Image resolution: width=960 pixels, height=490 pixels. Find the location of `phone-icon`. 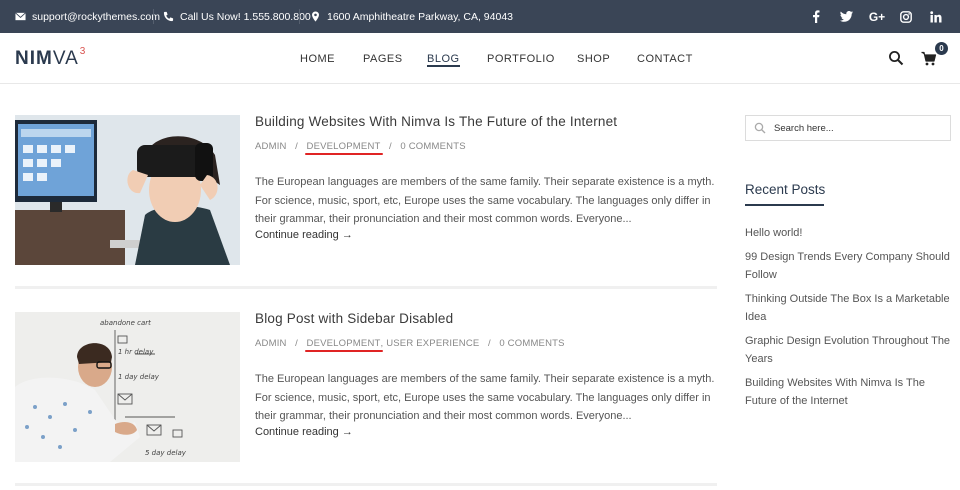

phone-icon is located at coordinates (168, 16).